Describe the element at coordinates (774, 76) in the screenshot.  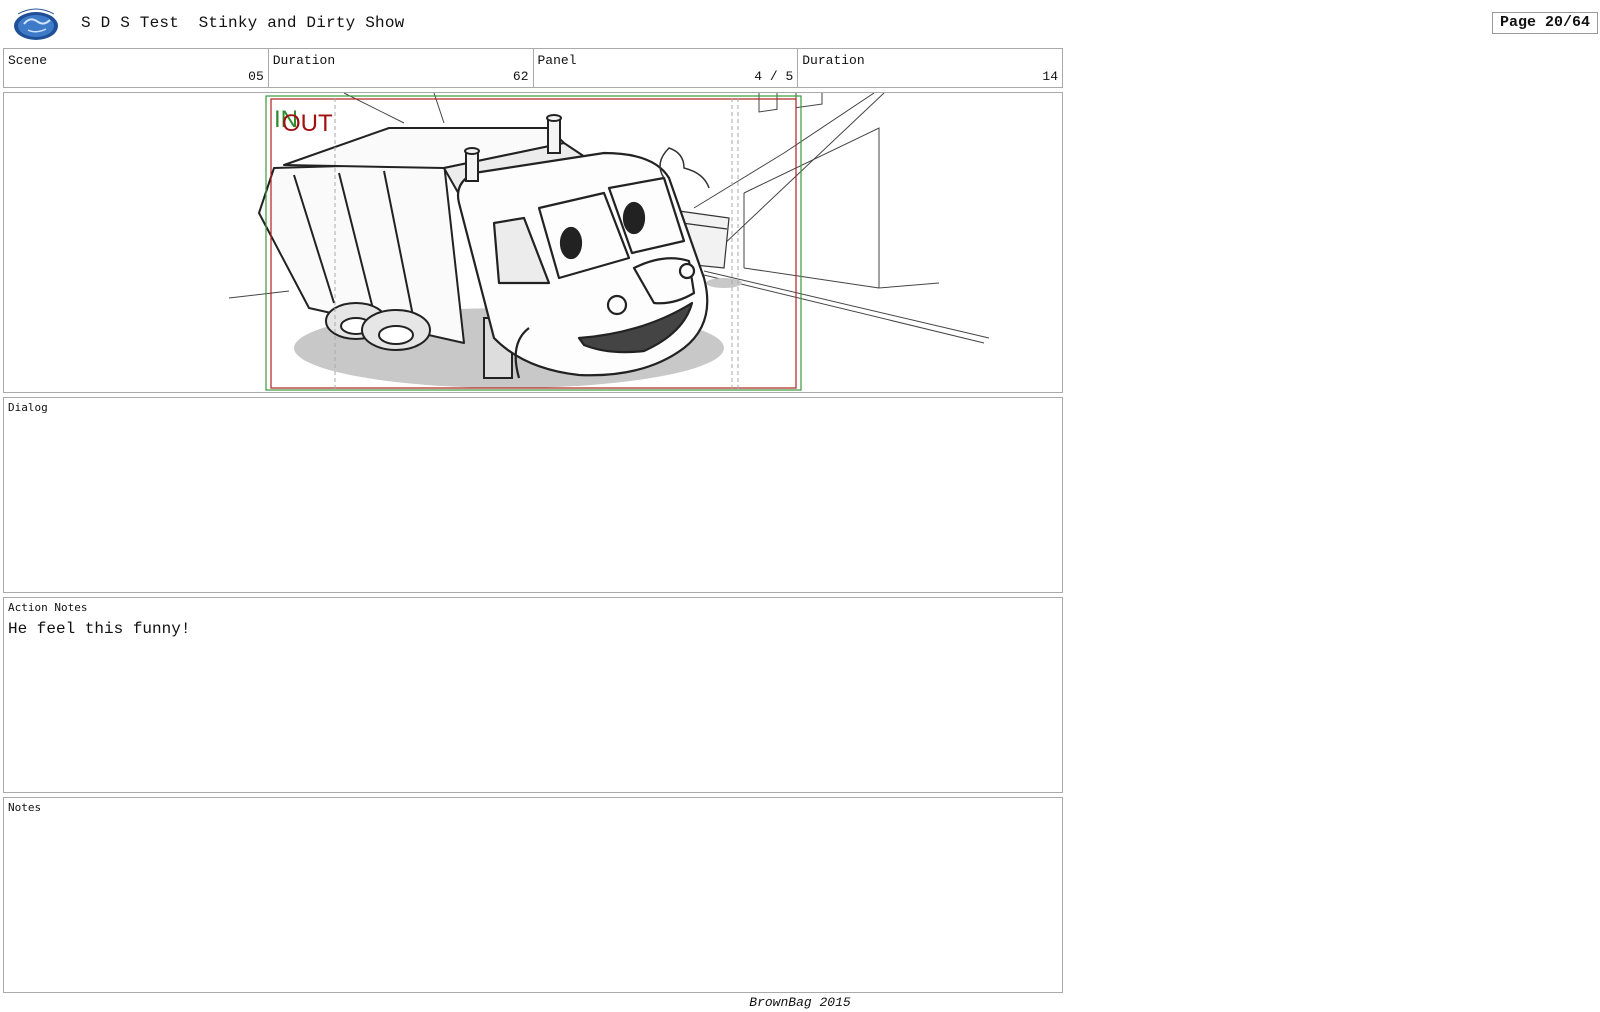
I see `panel-value: 4 / 5` at that location.